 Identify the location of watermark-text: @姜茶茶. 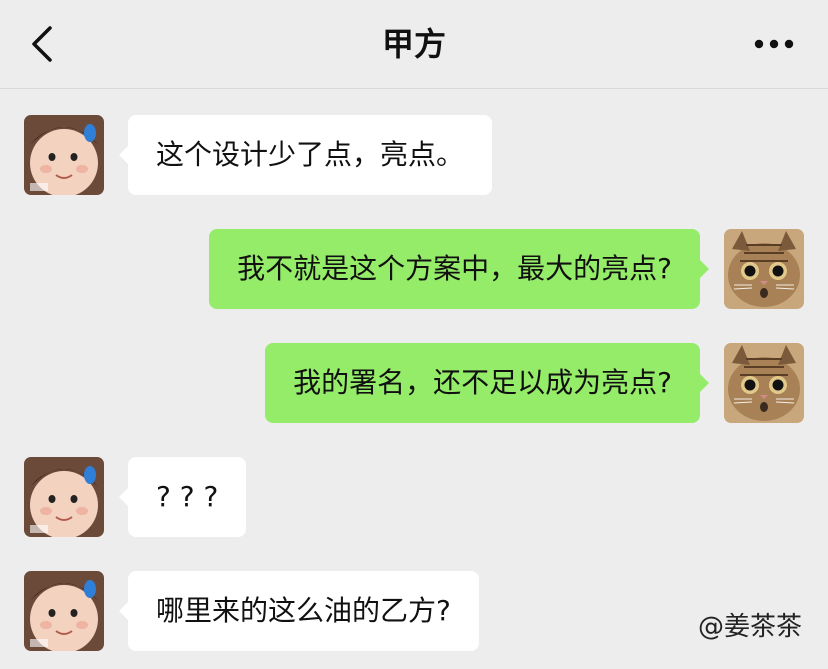
(749, 627).